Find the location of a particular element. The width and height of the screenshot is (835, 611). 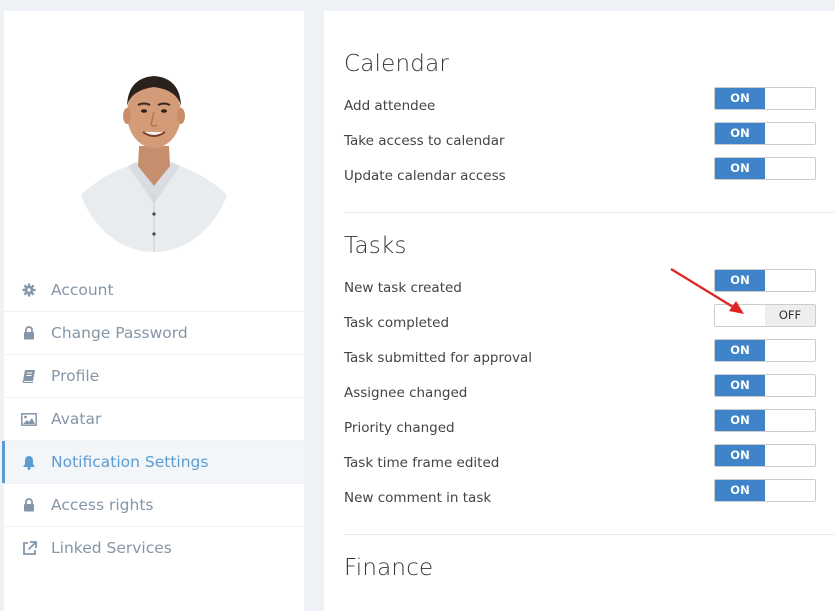

setting-row: Task time frame edited ON OFF is located at coordinates (589, 461).